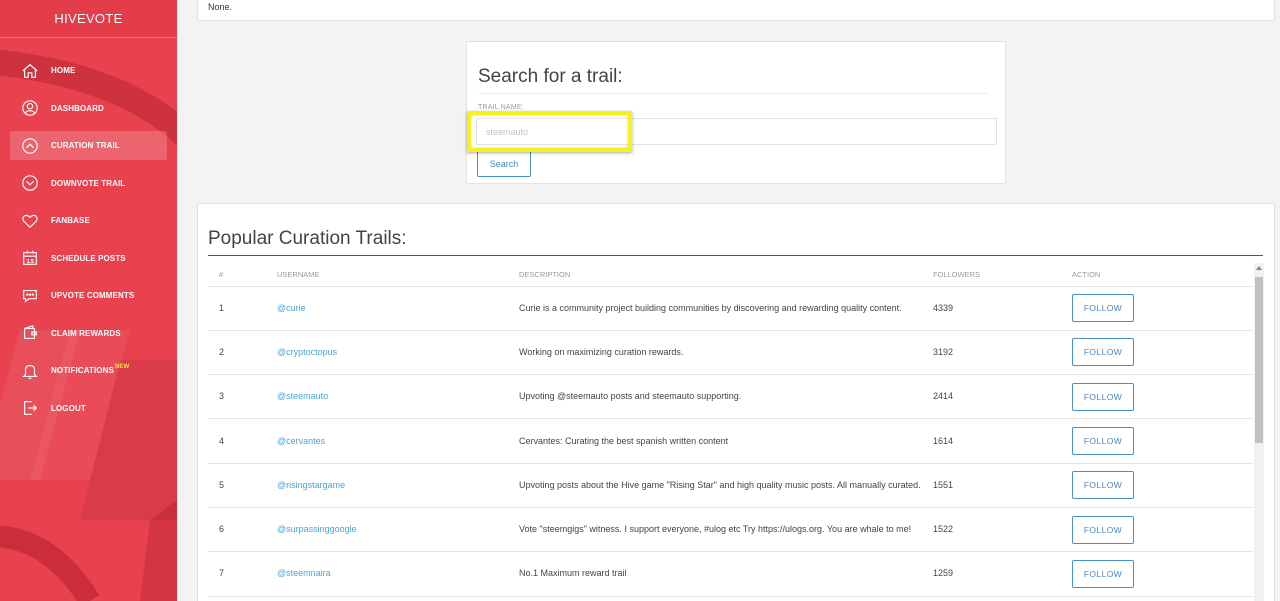  What do you see at coordinates (1259, 268) in the screenshot?
I see `scroll-up-arrow-icon` at bounding box center [1259, 268].